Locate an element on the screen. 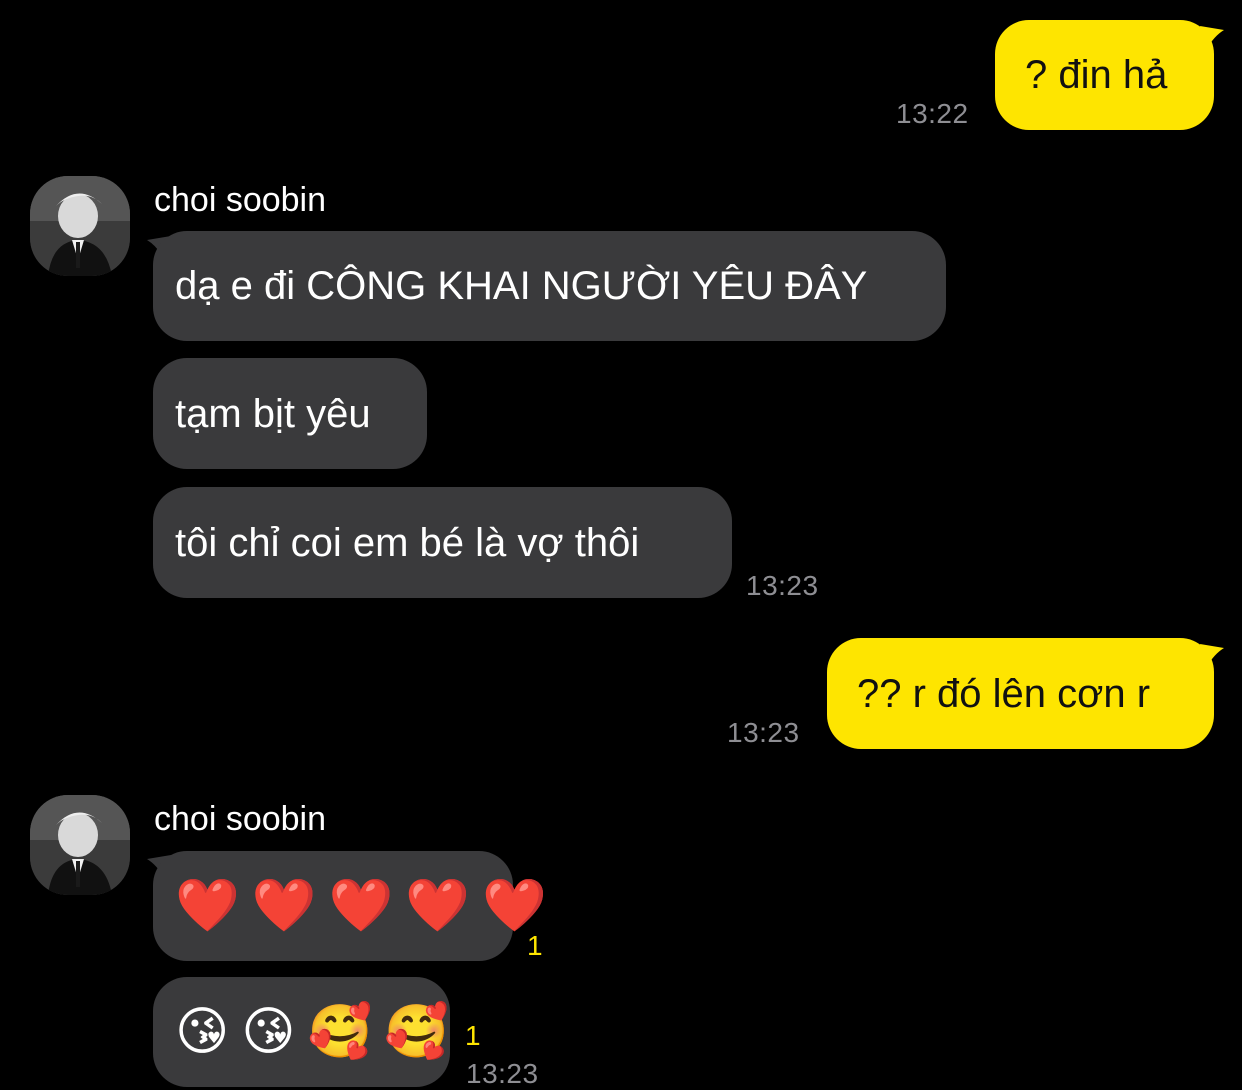 Image resolution: width=1242 pixels, height=1090 pixels. emoji-row: ❤️ ❤️ ❤️ ❤️ ❤️ is located at coordinates (361, 906).